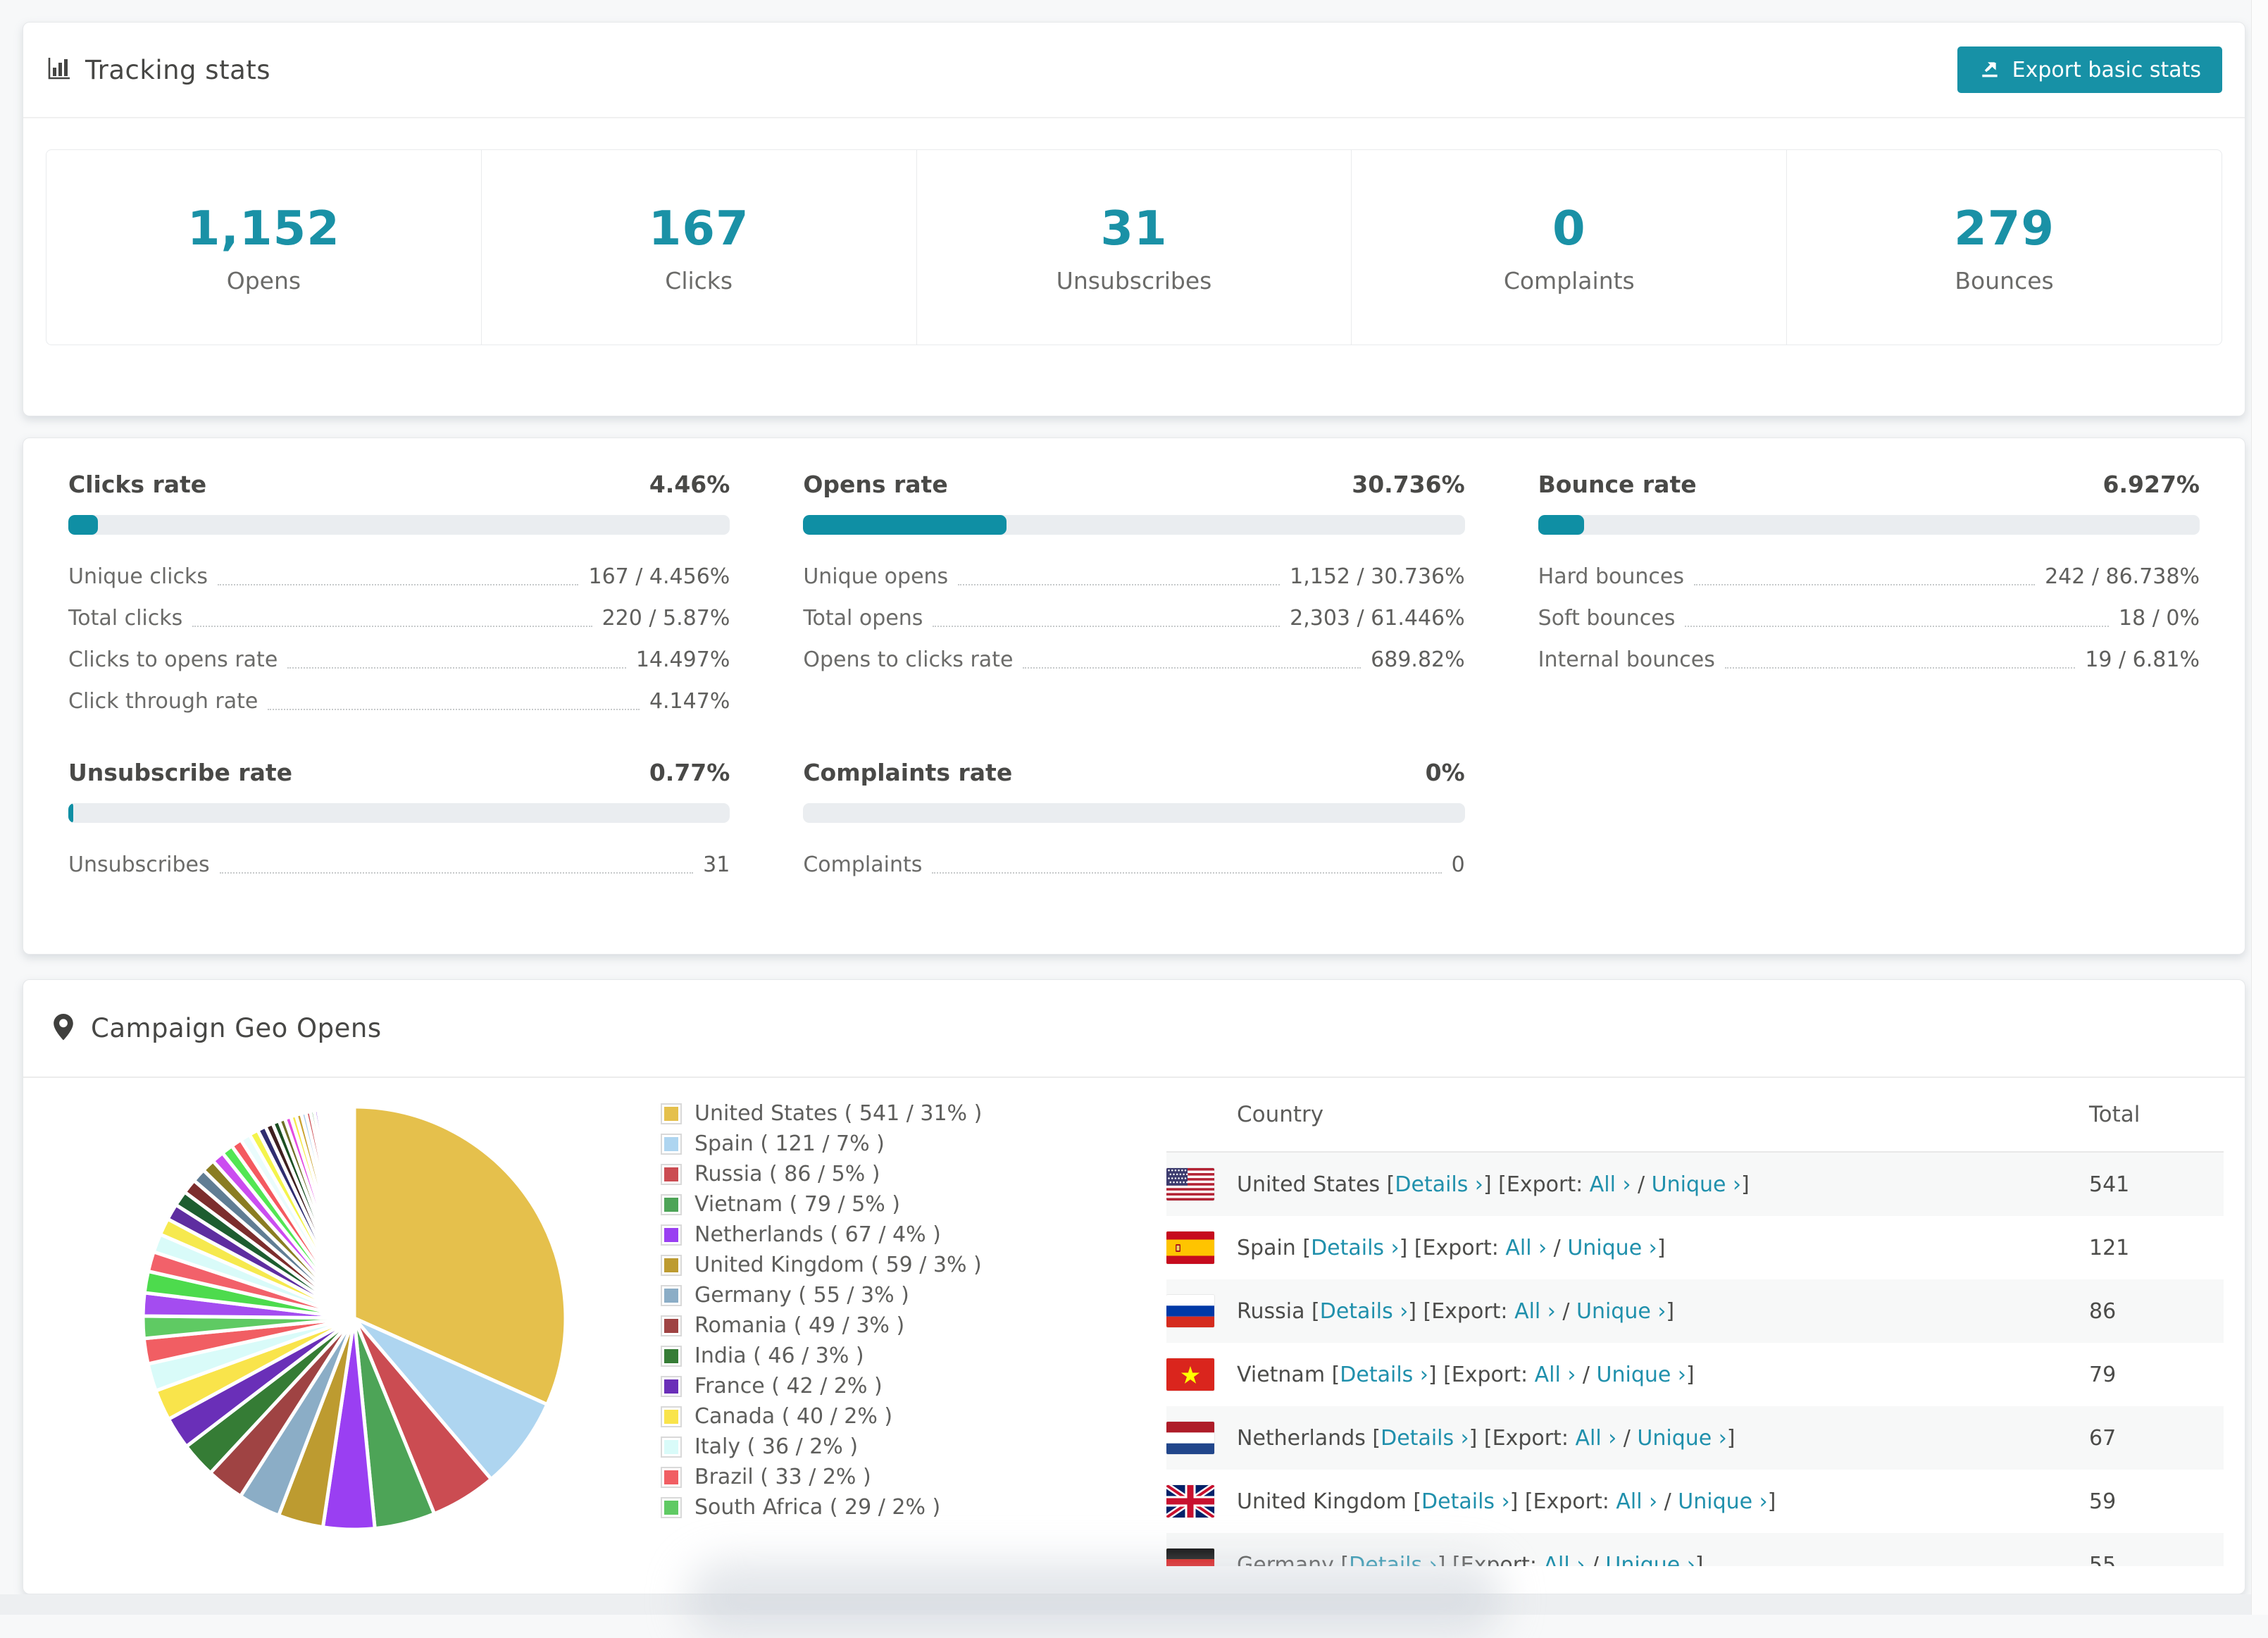  I want to click on stat-cell-unsubscribes: 31 Unsubscribes, so click(1134, 247).